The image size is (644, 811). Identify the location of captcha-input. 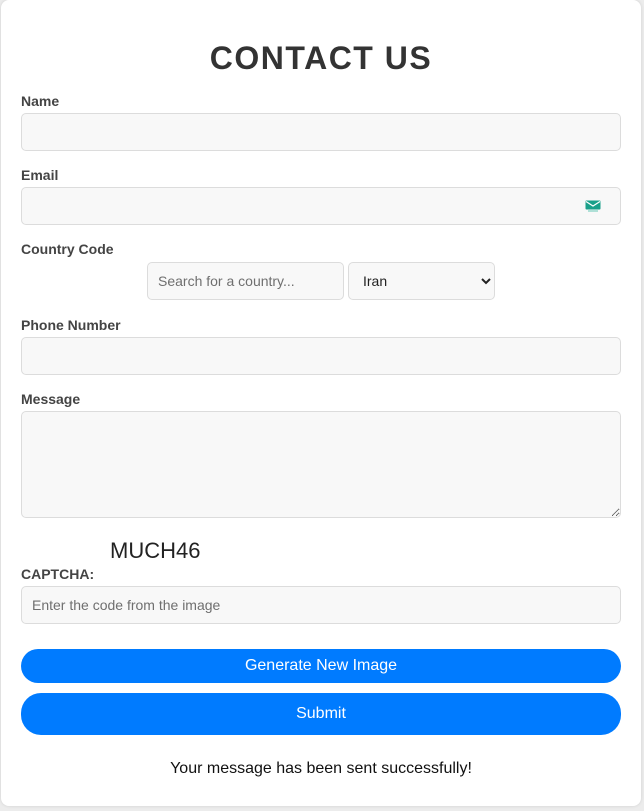
(321, 605).